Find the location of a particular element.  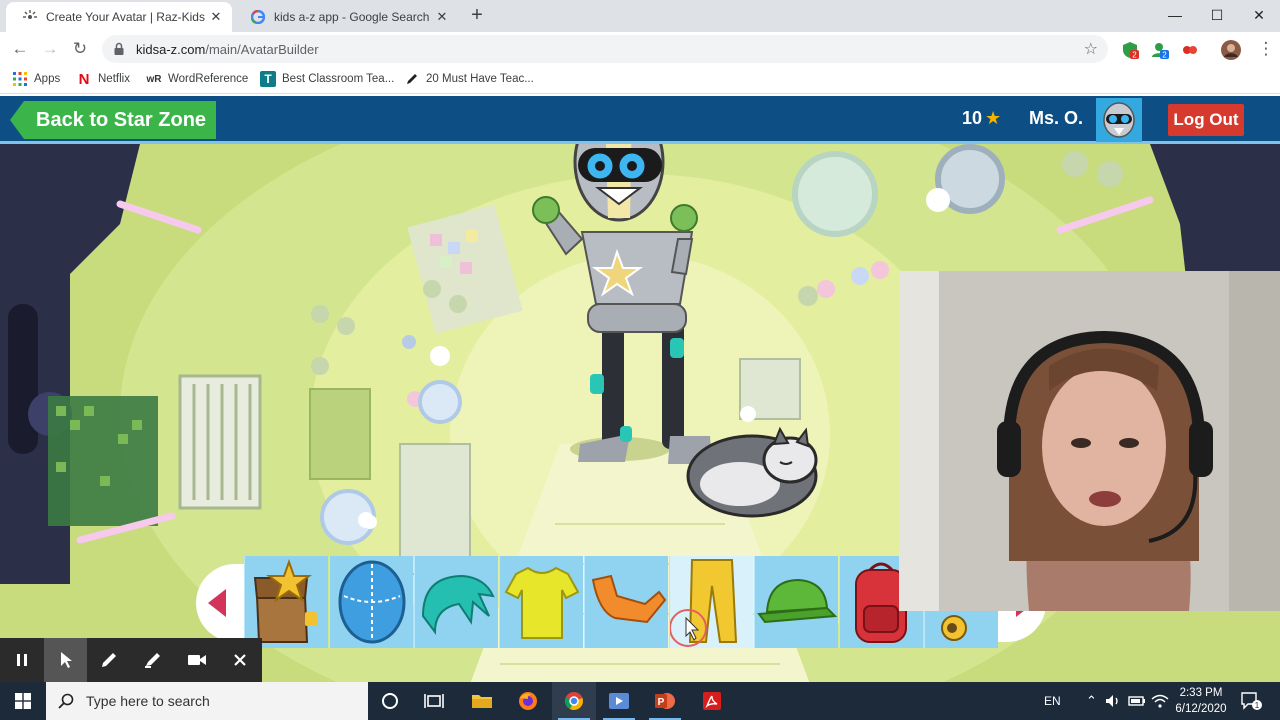

taskbar-search: Type here to search is located at coordinates (207, 701).